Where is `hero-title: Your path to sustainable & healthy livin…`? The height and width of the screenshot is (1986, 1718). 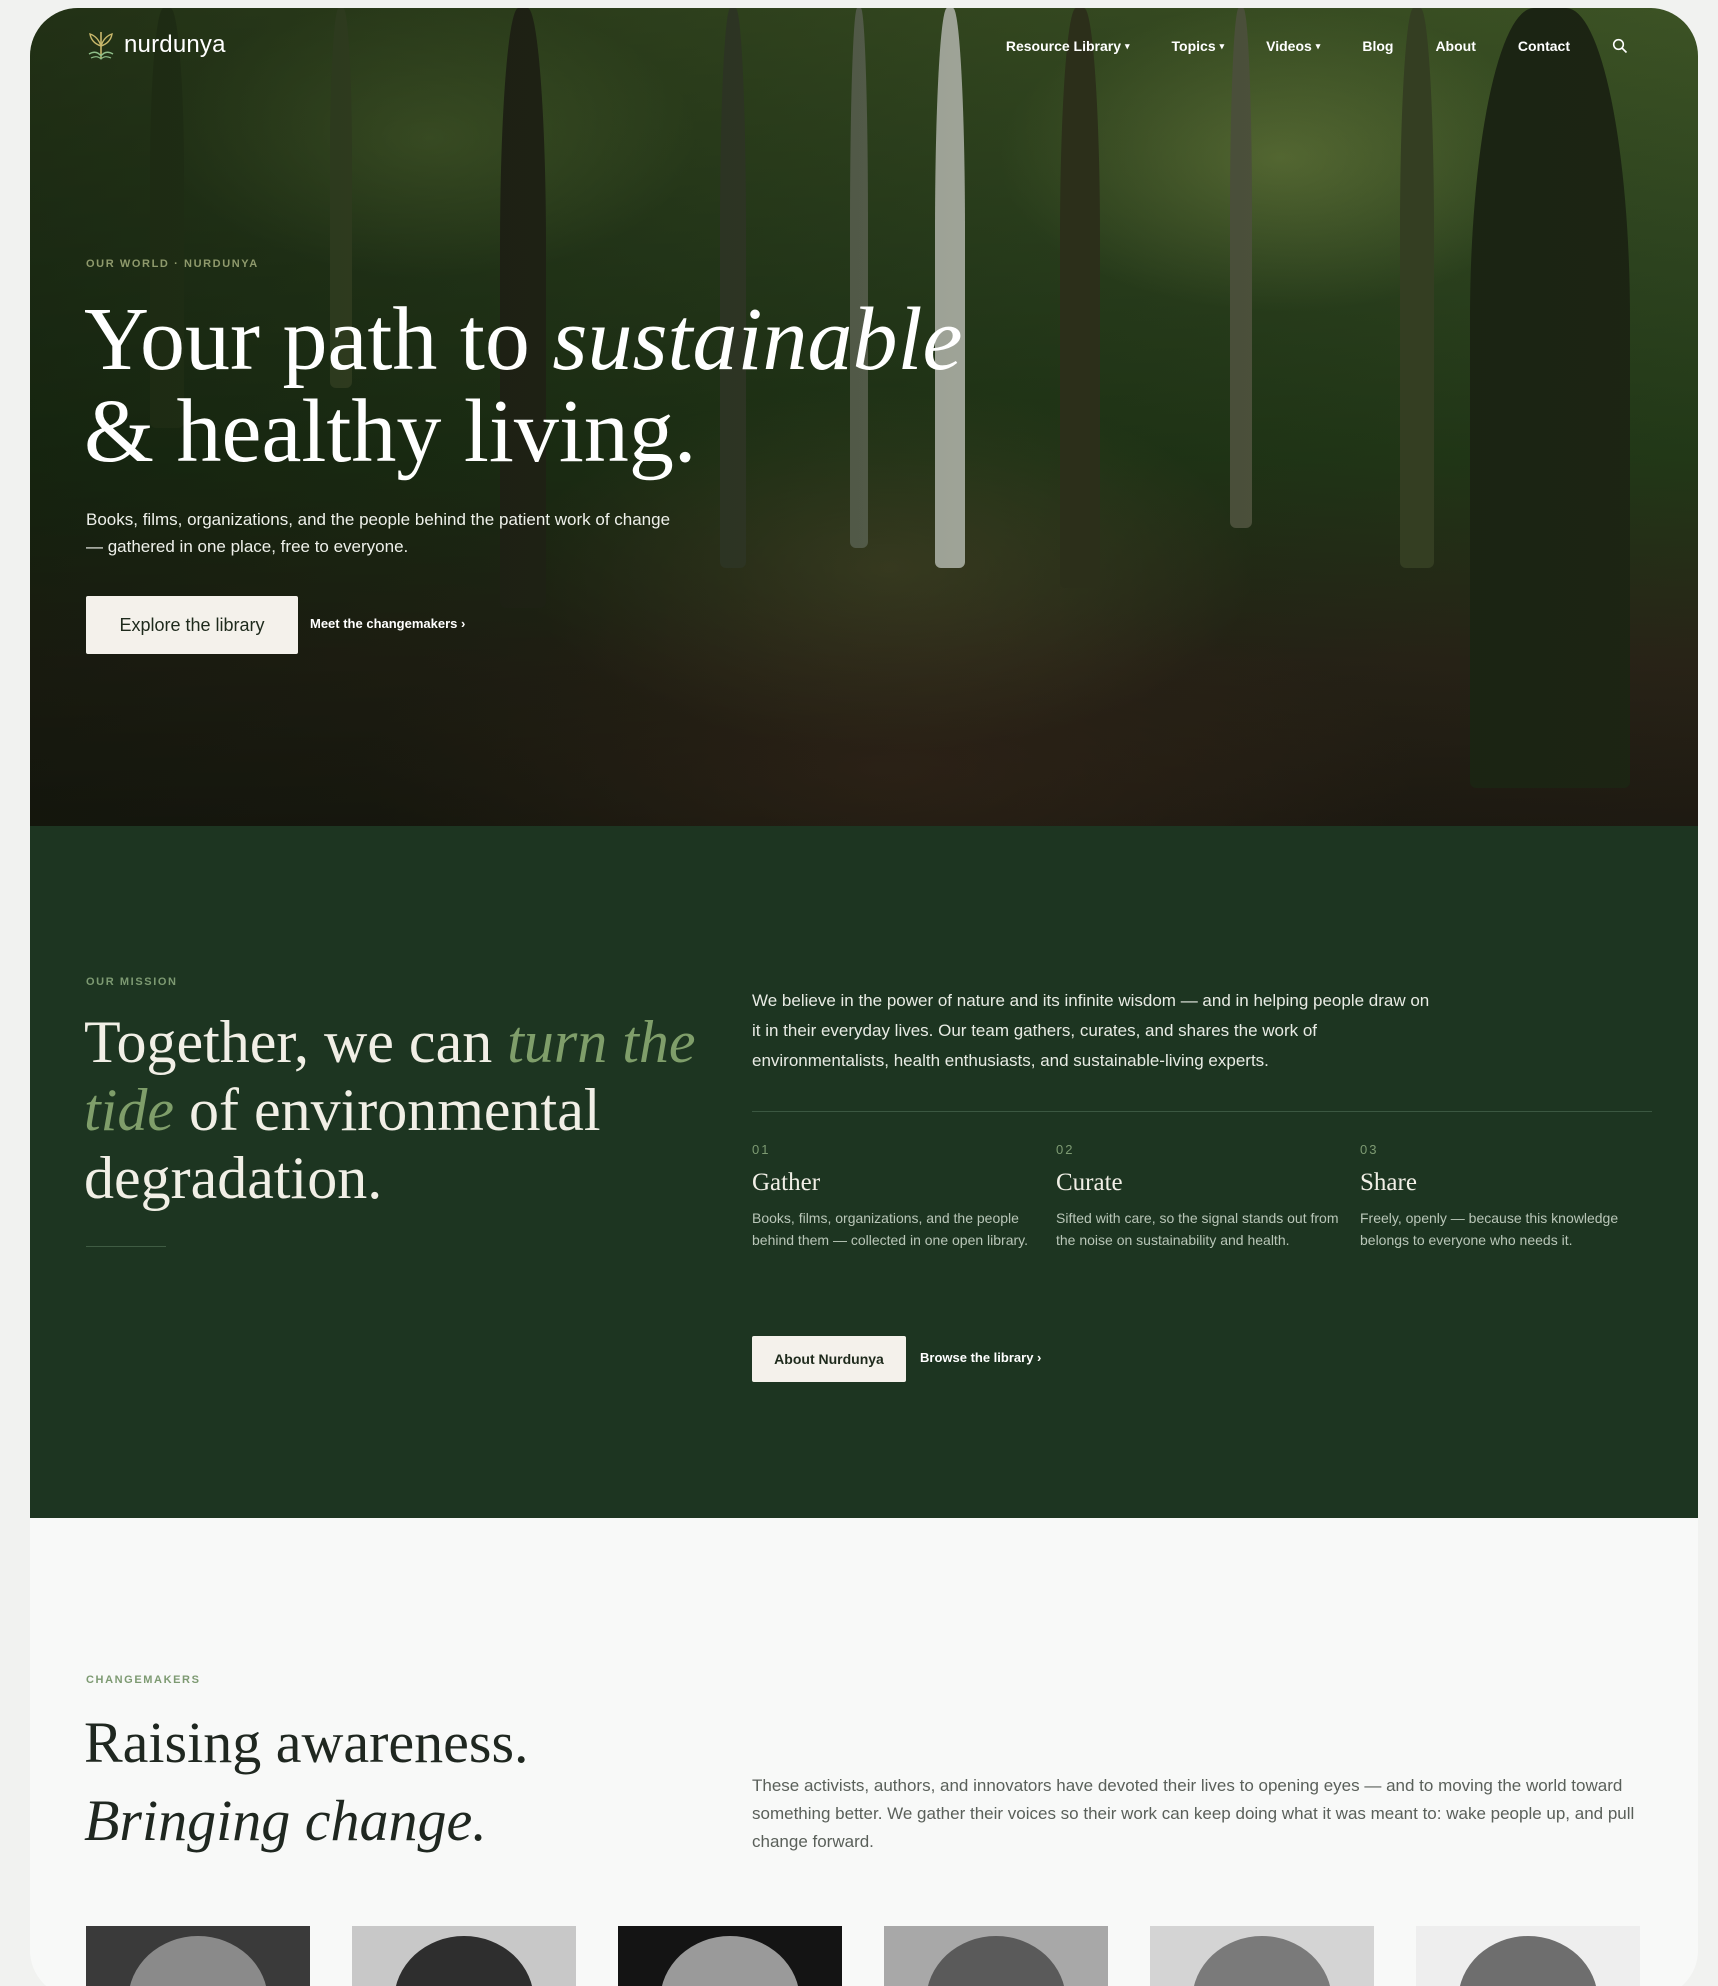
hero-title: Your path to sustainable & healthy livin… is located at coordinates (534, 386).